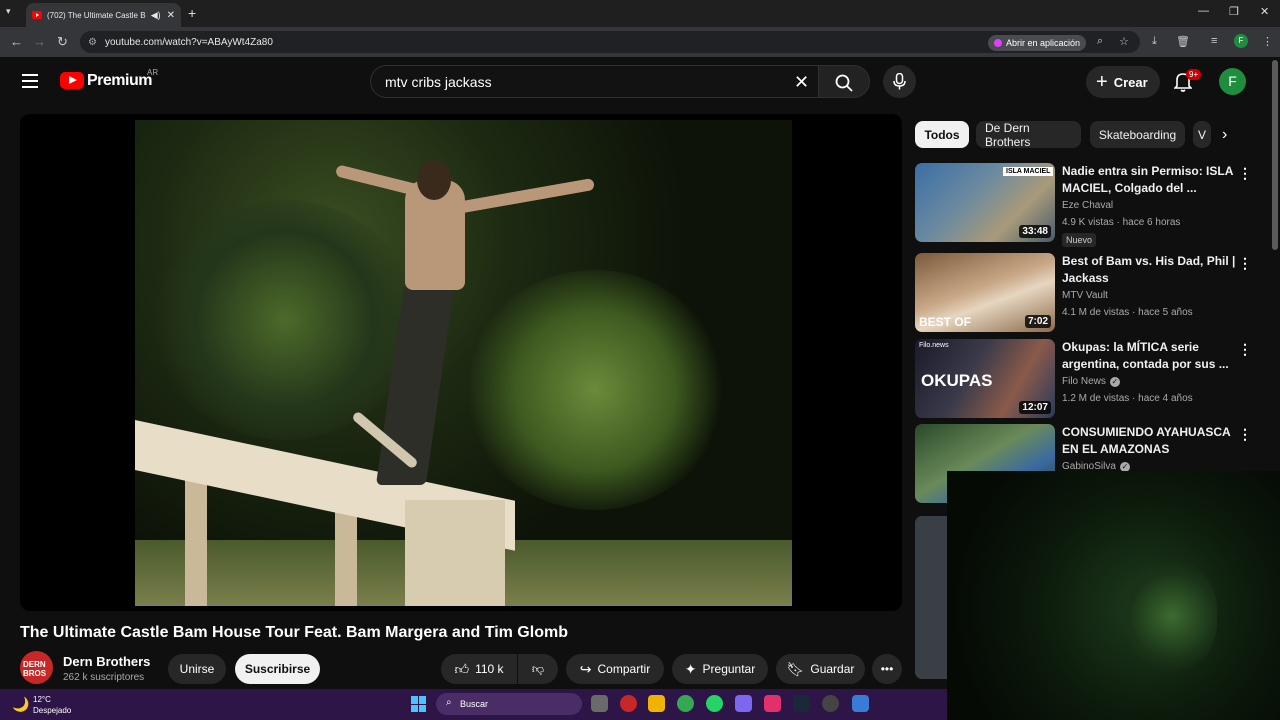  I want to click on file-explorer-icon, so click(656, 703).